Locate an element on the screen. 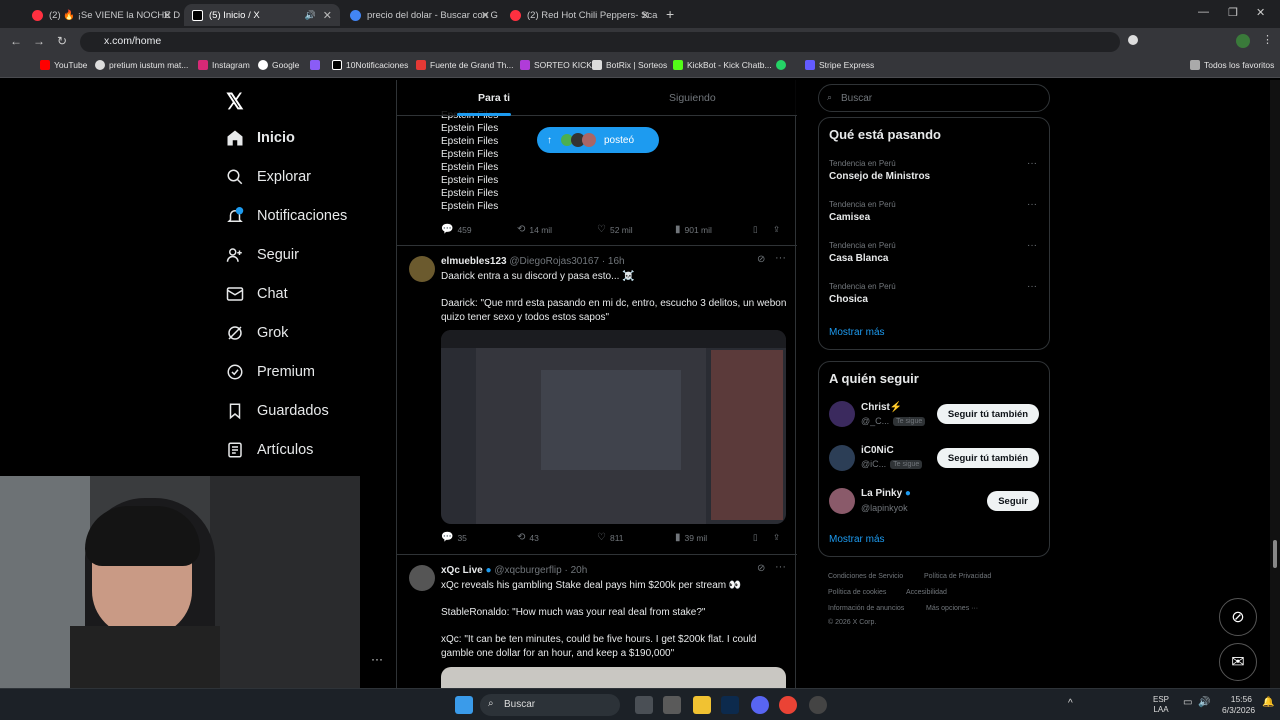 This screenshot has height=720, width=1280. nav-premium: Premium is located at coordinates (270, 372).